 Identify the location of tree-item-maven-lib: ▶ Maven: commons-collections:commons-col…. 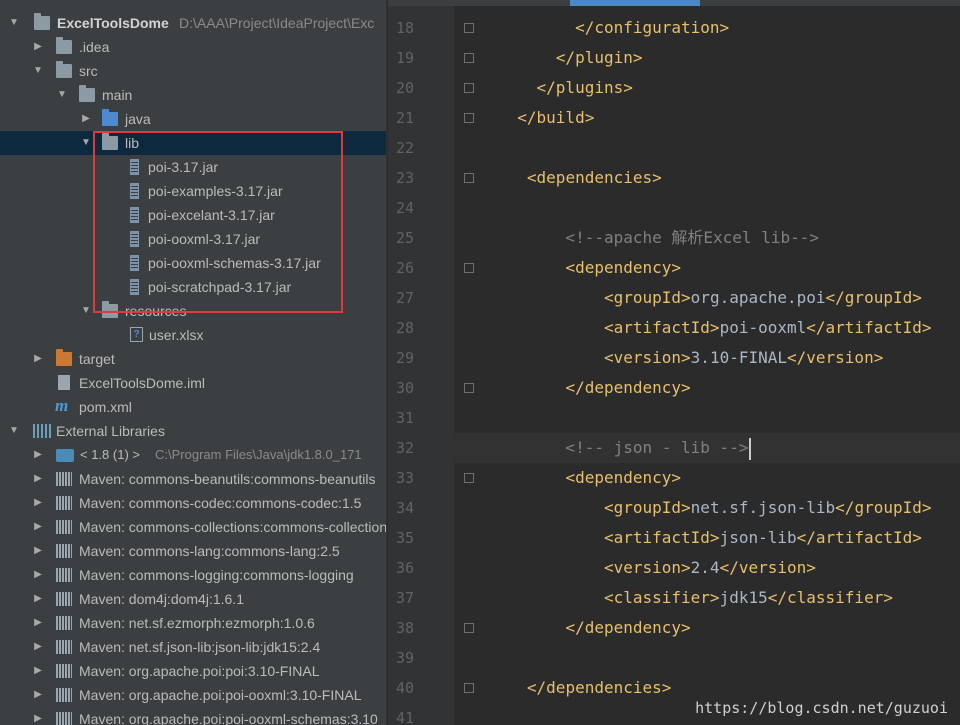
(193, 527).